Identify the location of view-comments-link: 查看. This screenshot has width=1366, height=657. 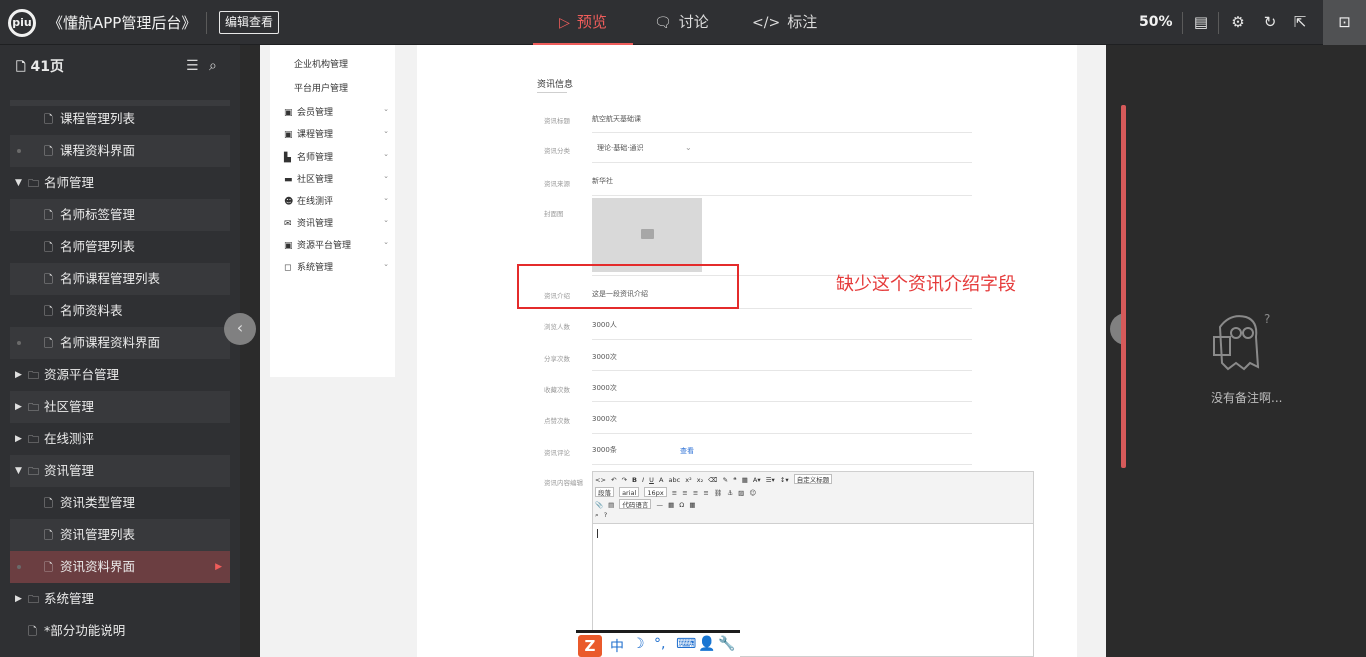
(687, 451).